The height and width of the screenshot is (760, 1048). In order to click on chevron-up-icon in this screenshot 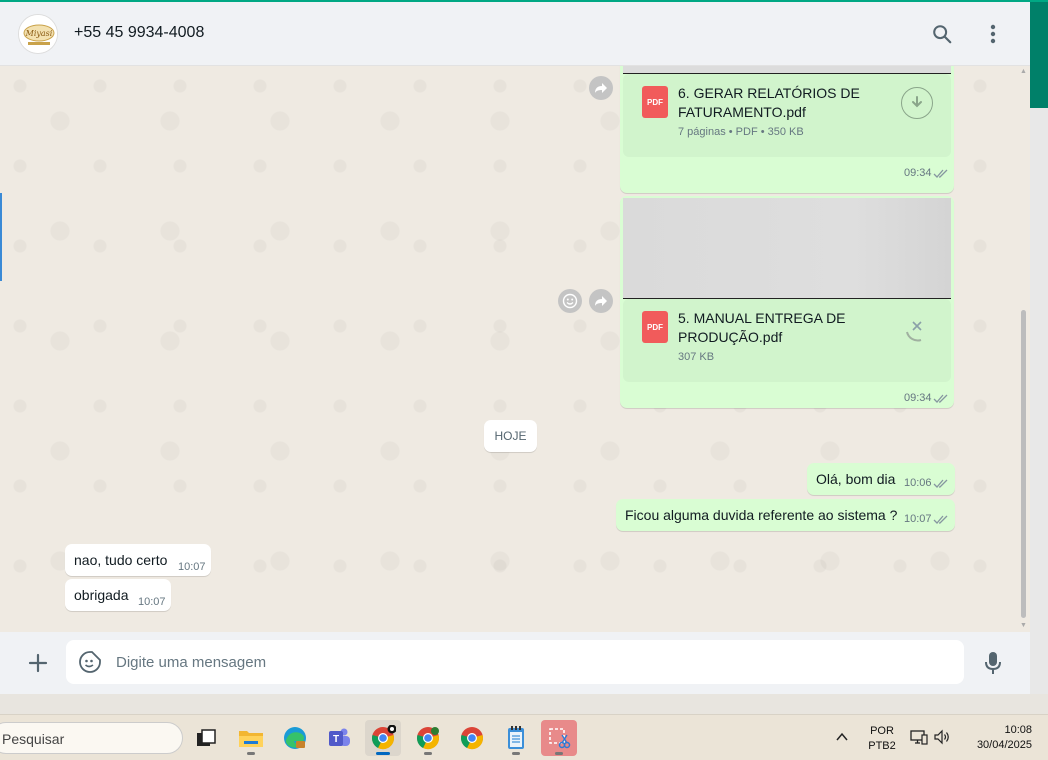, I will do `click(842, 737)`.